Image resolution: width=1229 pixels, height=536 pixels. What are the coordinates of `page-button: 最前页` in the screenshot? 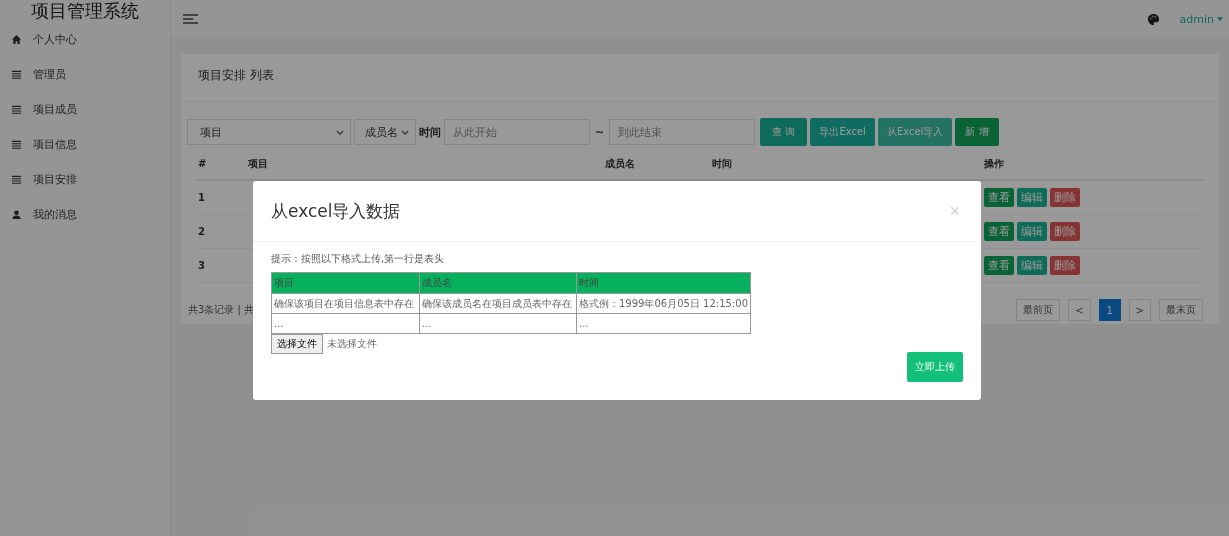 It's located at (1038, 310).